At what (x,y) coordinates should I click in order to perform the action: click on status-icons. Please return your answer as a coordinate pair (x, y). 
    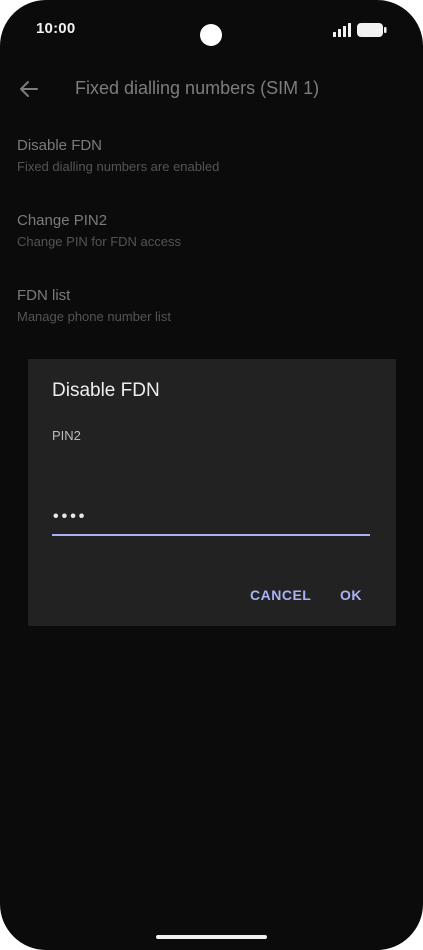
    Looking at the image, I should click on (360, 30).